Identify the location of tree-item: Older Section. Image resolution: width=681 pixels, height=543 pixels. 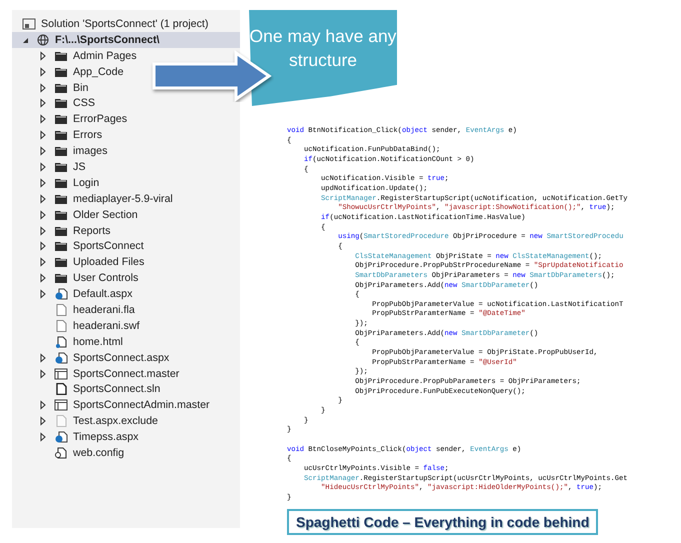
(76, 214).